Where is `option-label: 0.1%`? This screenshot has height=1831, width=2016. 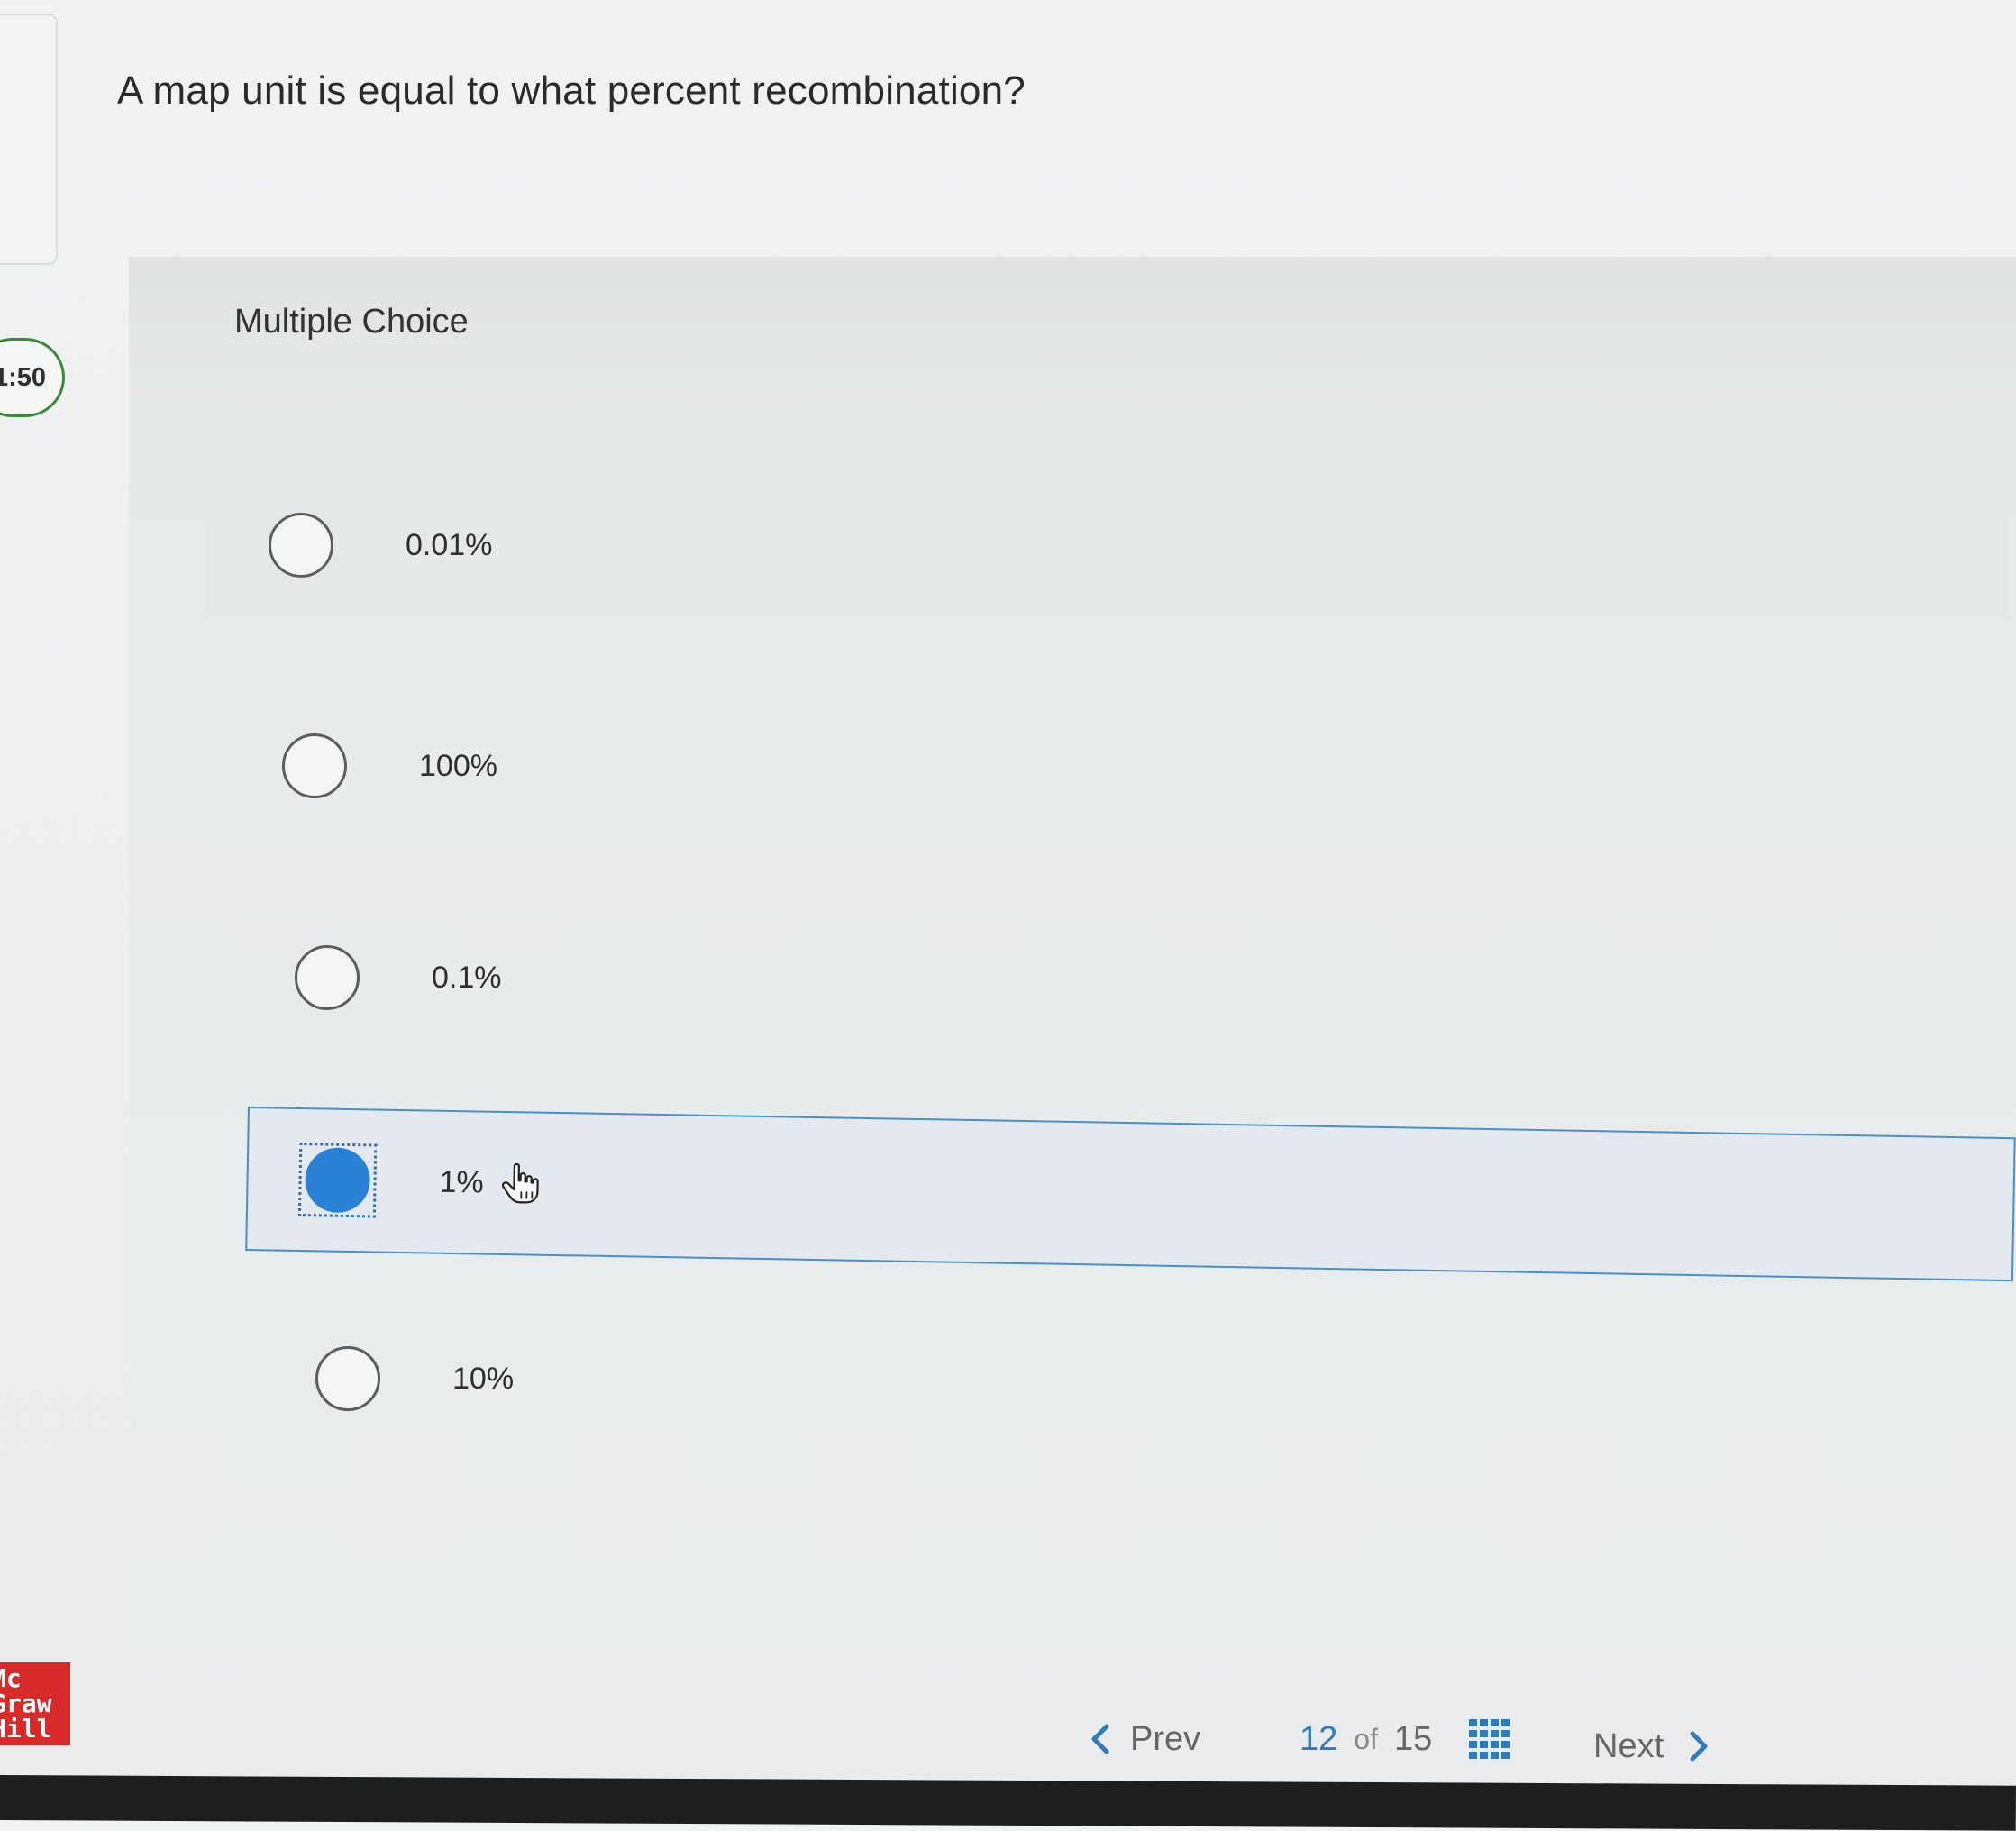
option-label: 0.1% is located at coordinates (467, 978).